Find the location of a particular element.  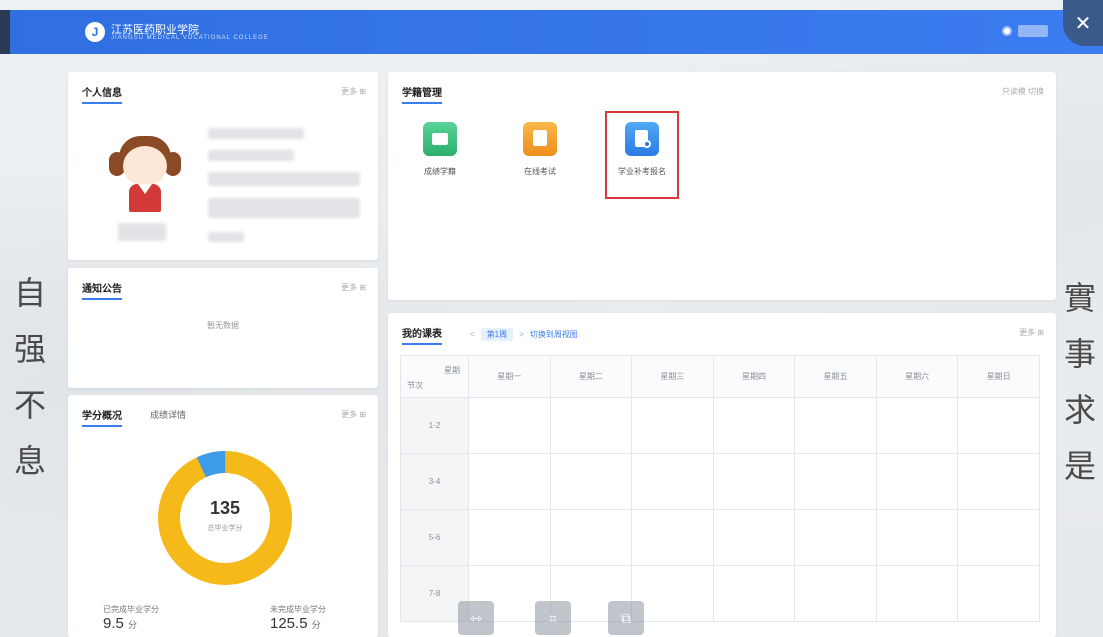

donut-center: 135 总毕业学分 is located at coordinates (225, 515).